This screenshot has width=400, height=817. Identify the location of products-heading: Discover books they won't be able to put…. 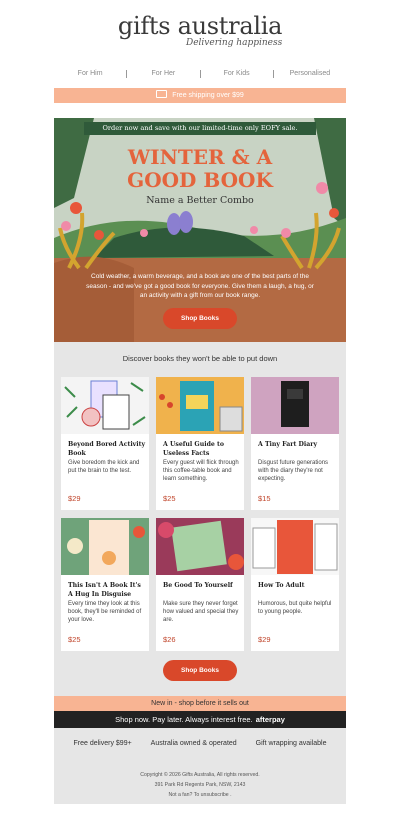
(200, 358).